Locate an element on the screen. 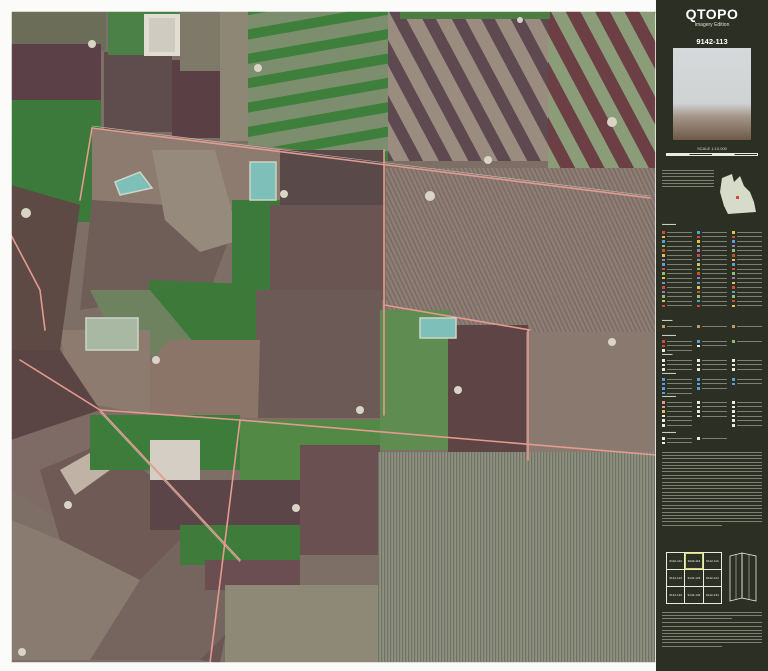 The height and width of the screenshot is (671, 768). edition-label: Imagery Edition is located at coordinates (712, 25).